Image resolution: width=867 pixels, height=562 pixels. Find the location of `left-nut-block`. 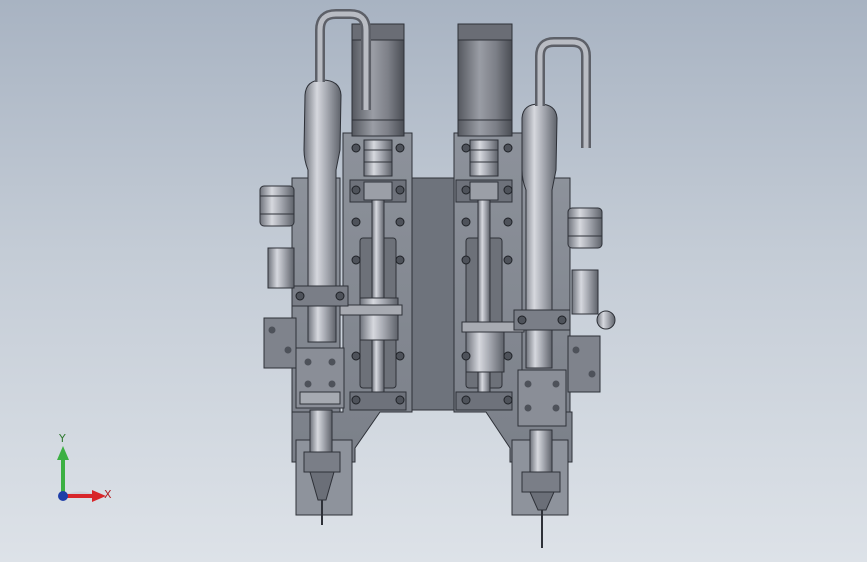

left-nut-block is located at coordinates (379, 319).